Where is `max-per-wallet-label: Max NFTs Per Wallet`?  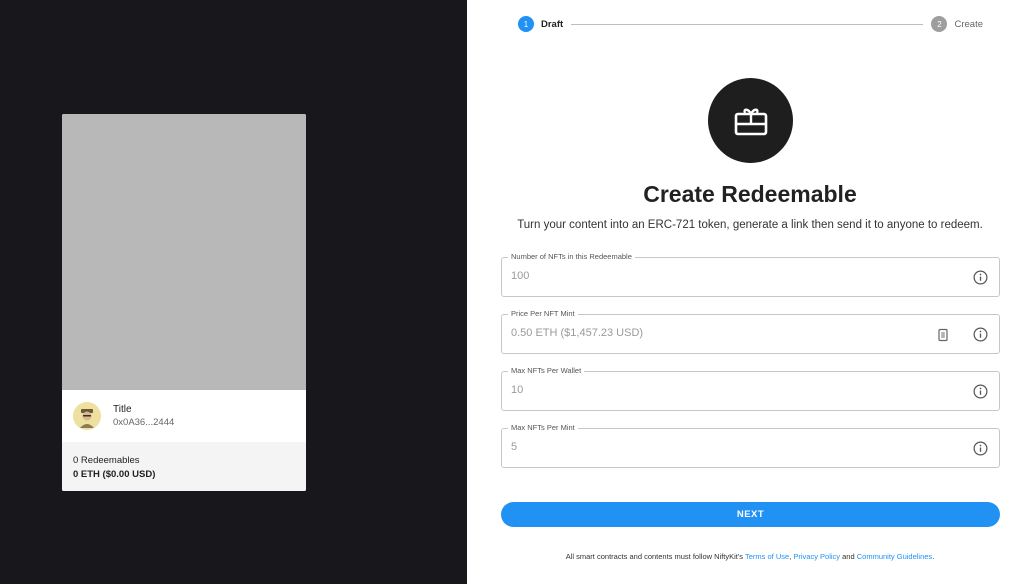
max-per-wallet-label: Max NFTs Per Wallet is located at coordinates (546, 371).